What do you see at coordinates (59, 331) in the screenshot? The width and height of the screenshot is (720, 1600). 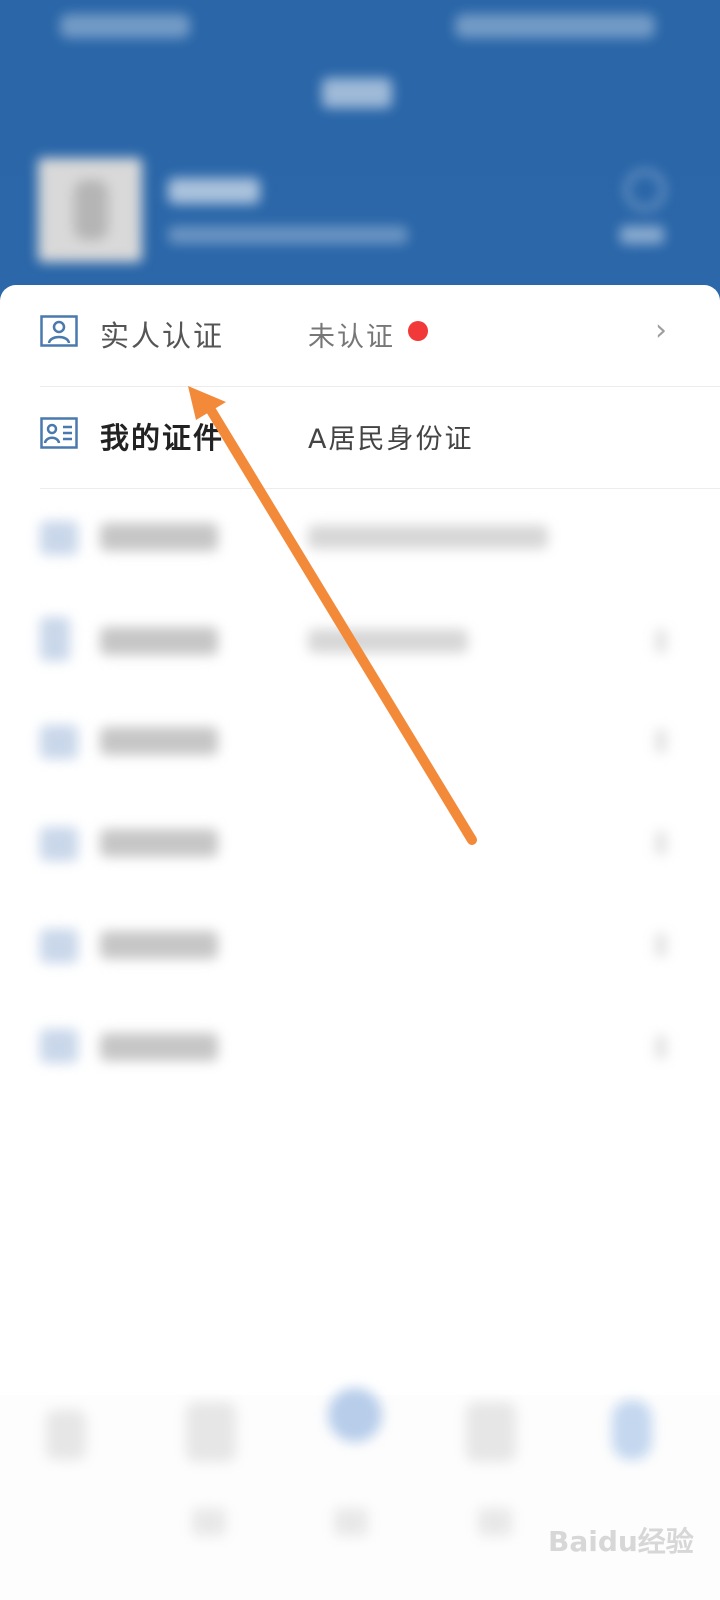 I see `person-card-icon` at bounding box center [59, 331].